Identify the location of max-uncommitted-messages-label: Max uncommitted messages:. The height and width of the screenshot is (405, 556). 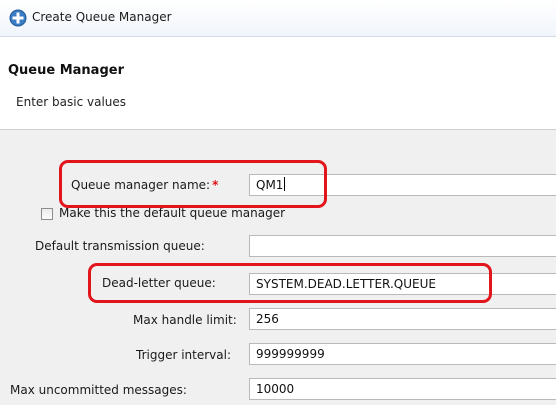
(98, 390).